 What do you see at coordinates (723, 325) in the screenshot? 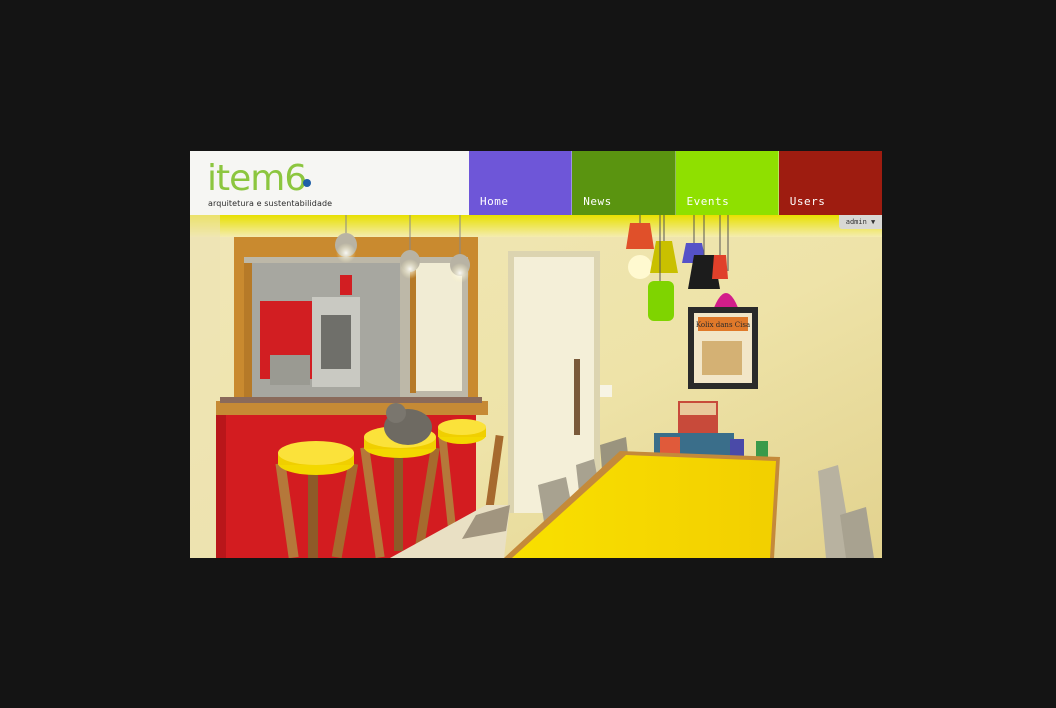
I see `picture-book-title: Kolix dans Cisa` at bounding box center [723, 325].